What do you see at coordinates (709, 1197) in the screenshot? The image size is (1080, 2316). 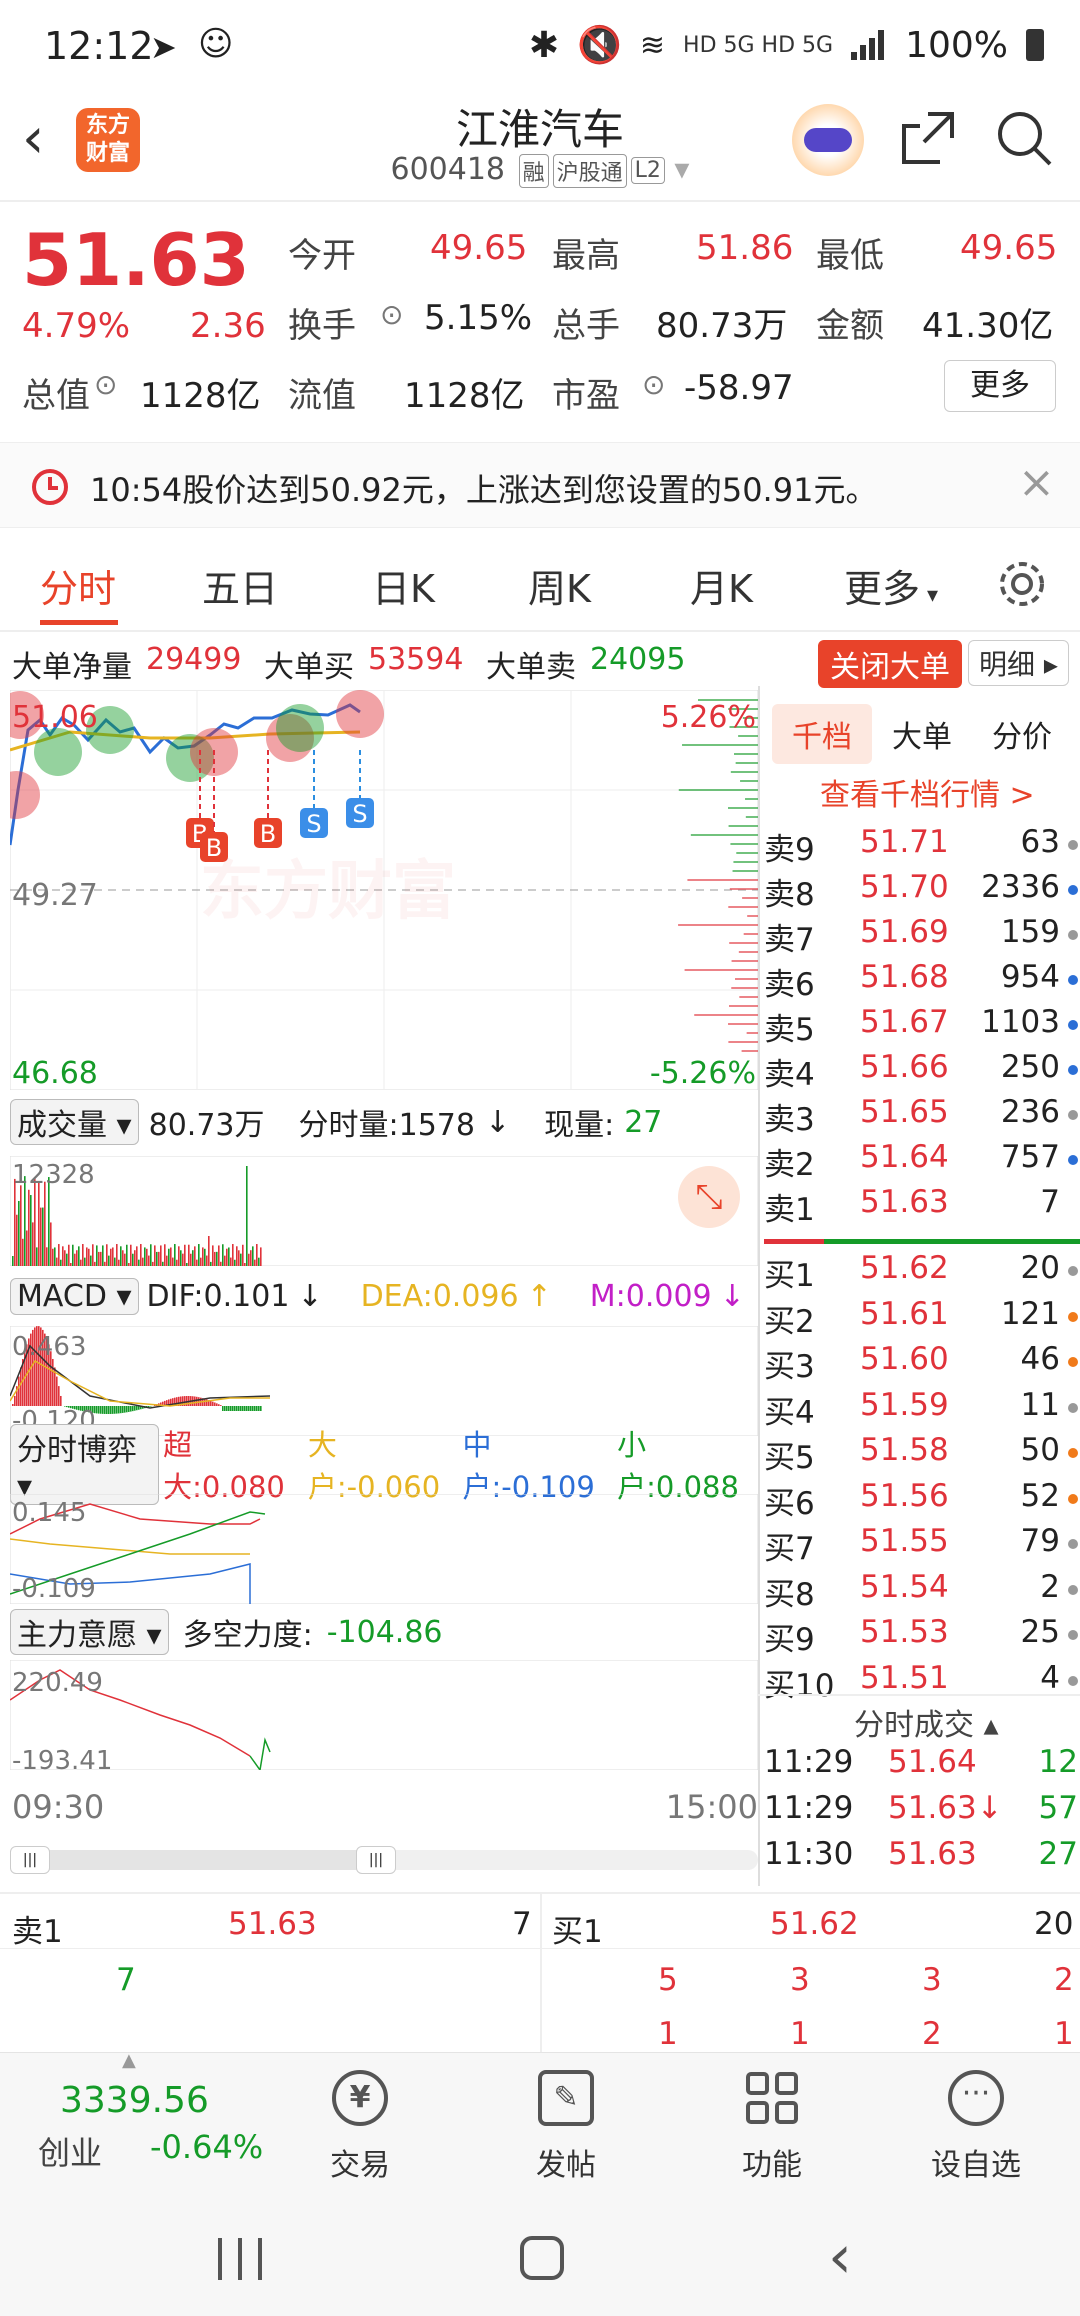 I see `expand-icon: ⤡` at bounding box center [709, 1197].